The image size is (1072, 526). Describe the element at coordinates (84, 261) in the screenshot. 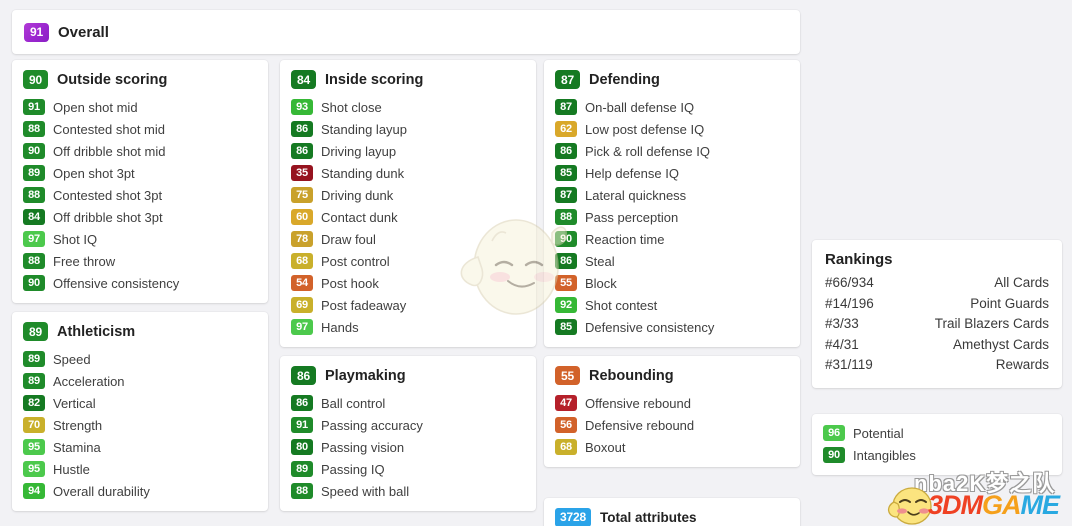

I see `attribute-label: Free throw` at that location.